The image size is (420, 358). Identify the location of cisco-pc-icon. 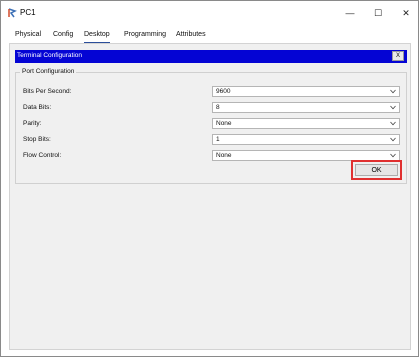
(12, 13).